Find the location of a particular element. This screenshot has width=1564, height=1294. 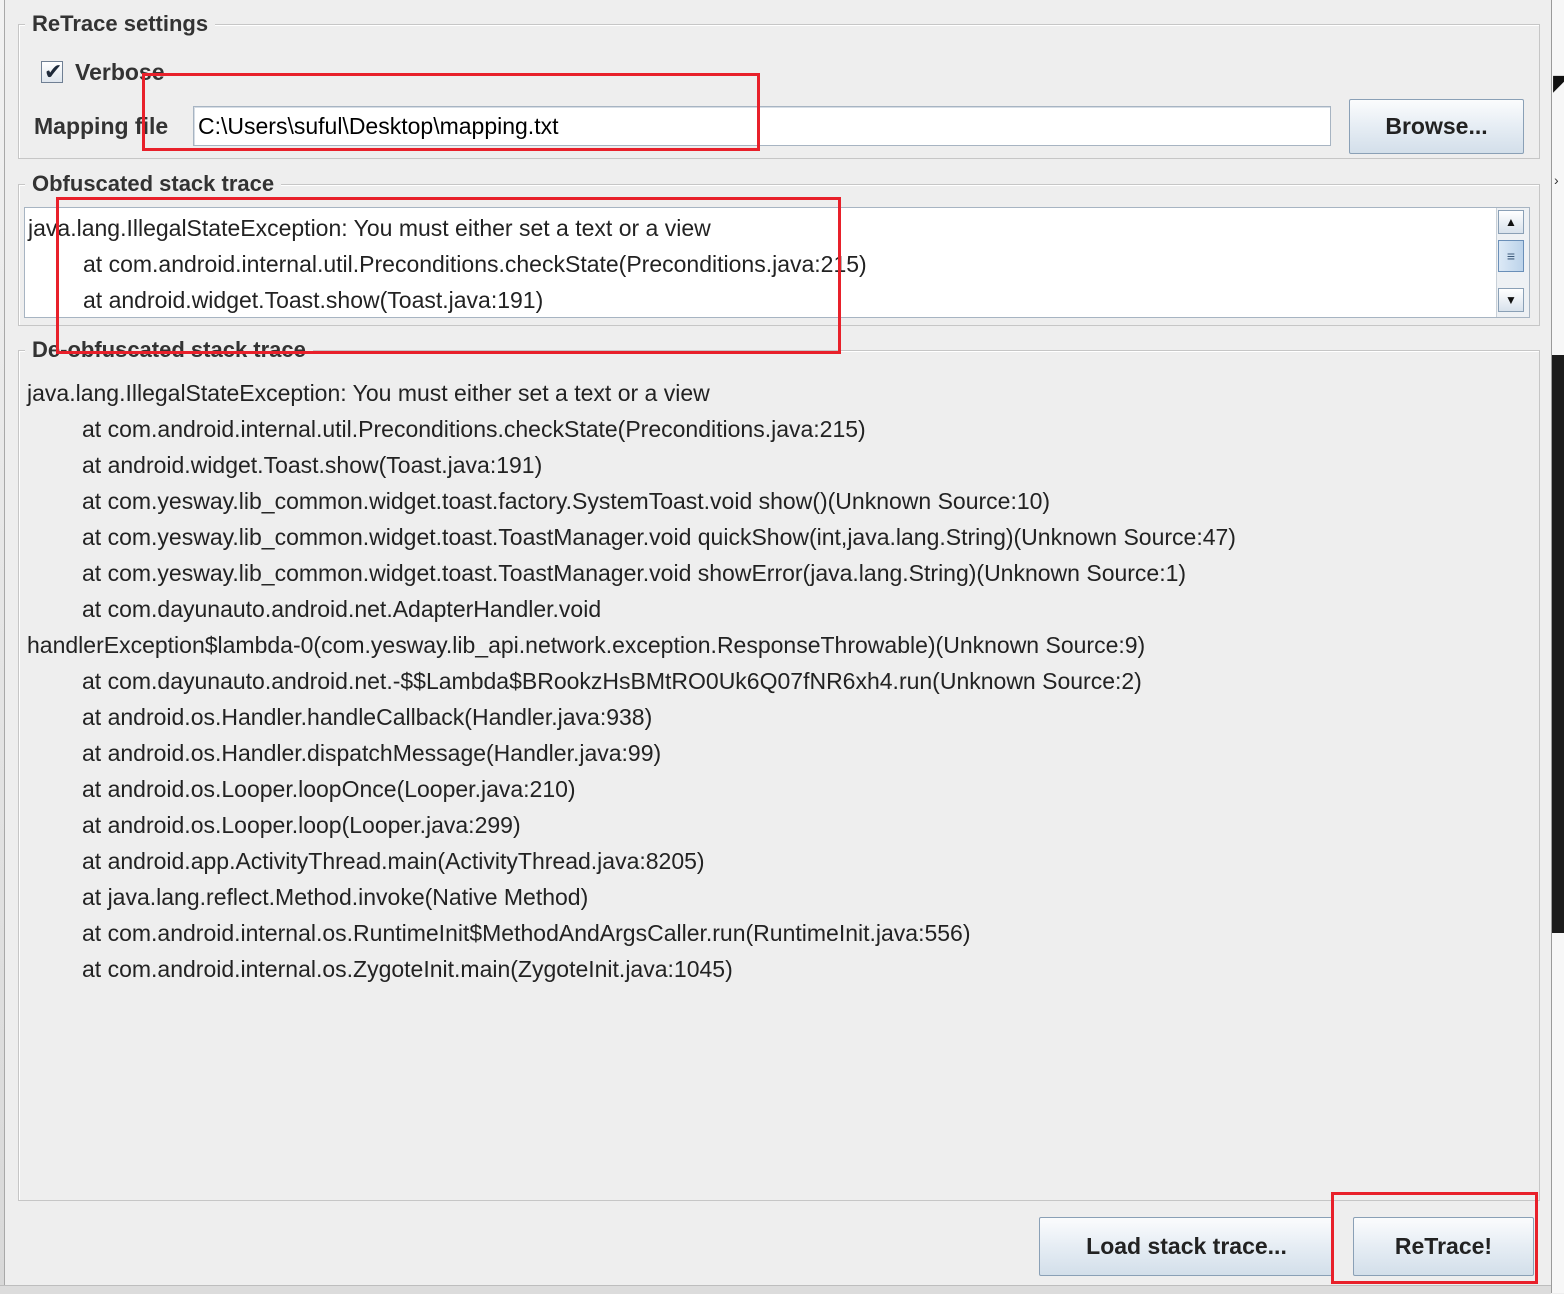

retrace-button: ReTrace! is located at coordinates (1443, 1246).